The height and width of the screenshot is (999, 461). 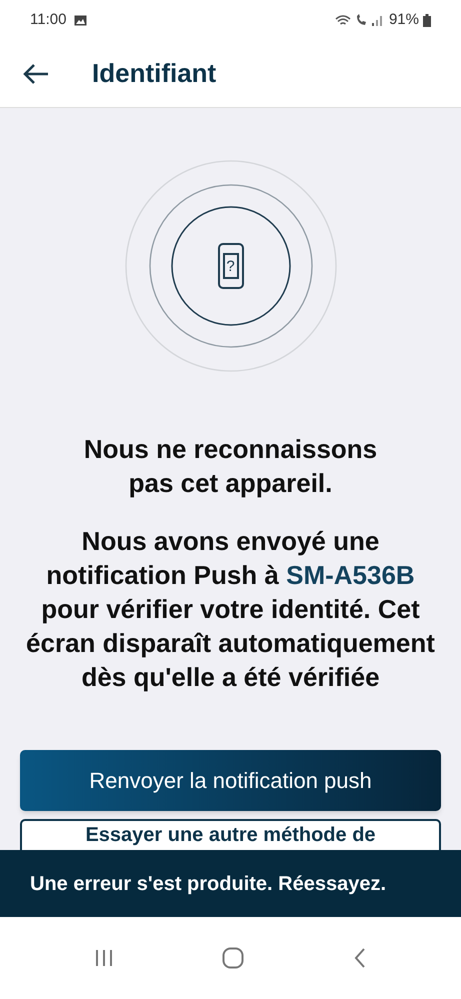 What do you see at coordinates (208, 884) in the screenshot?
I see `snackbar-message: Une erreur s'est produite. Réessayez.` at bounding box center [208, 884].